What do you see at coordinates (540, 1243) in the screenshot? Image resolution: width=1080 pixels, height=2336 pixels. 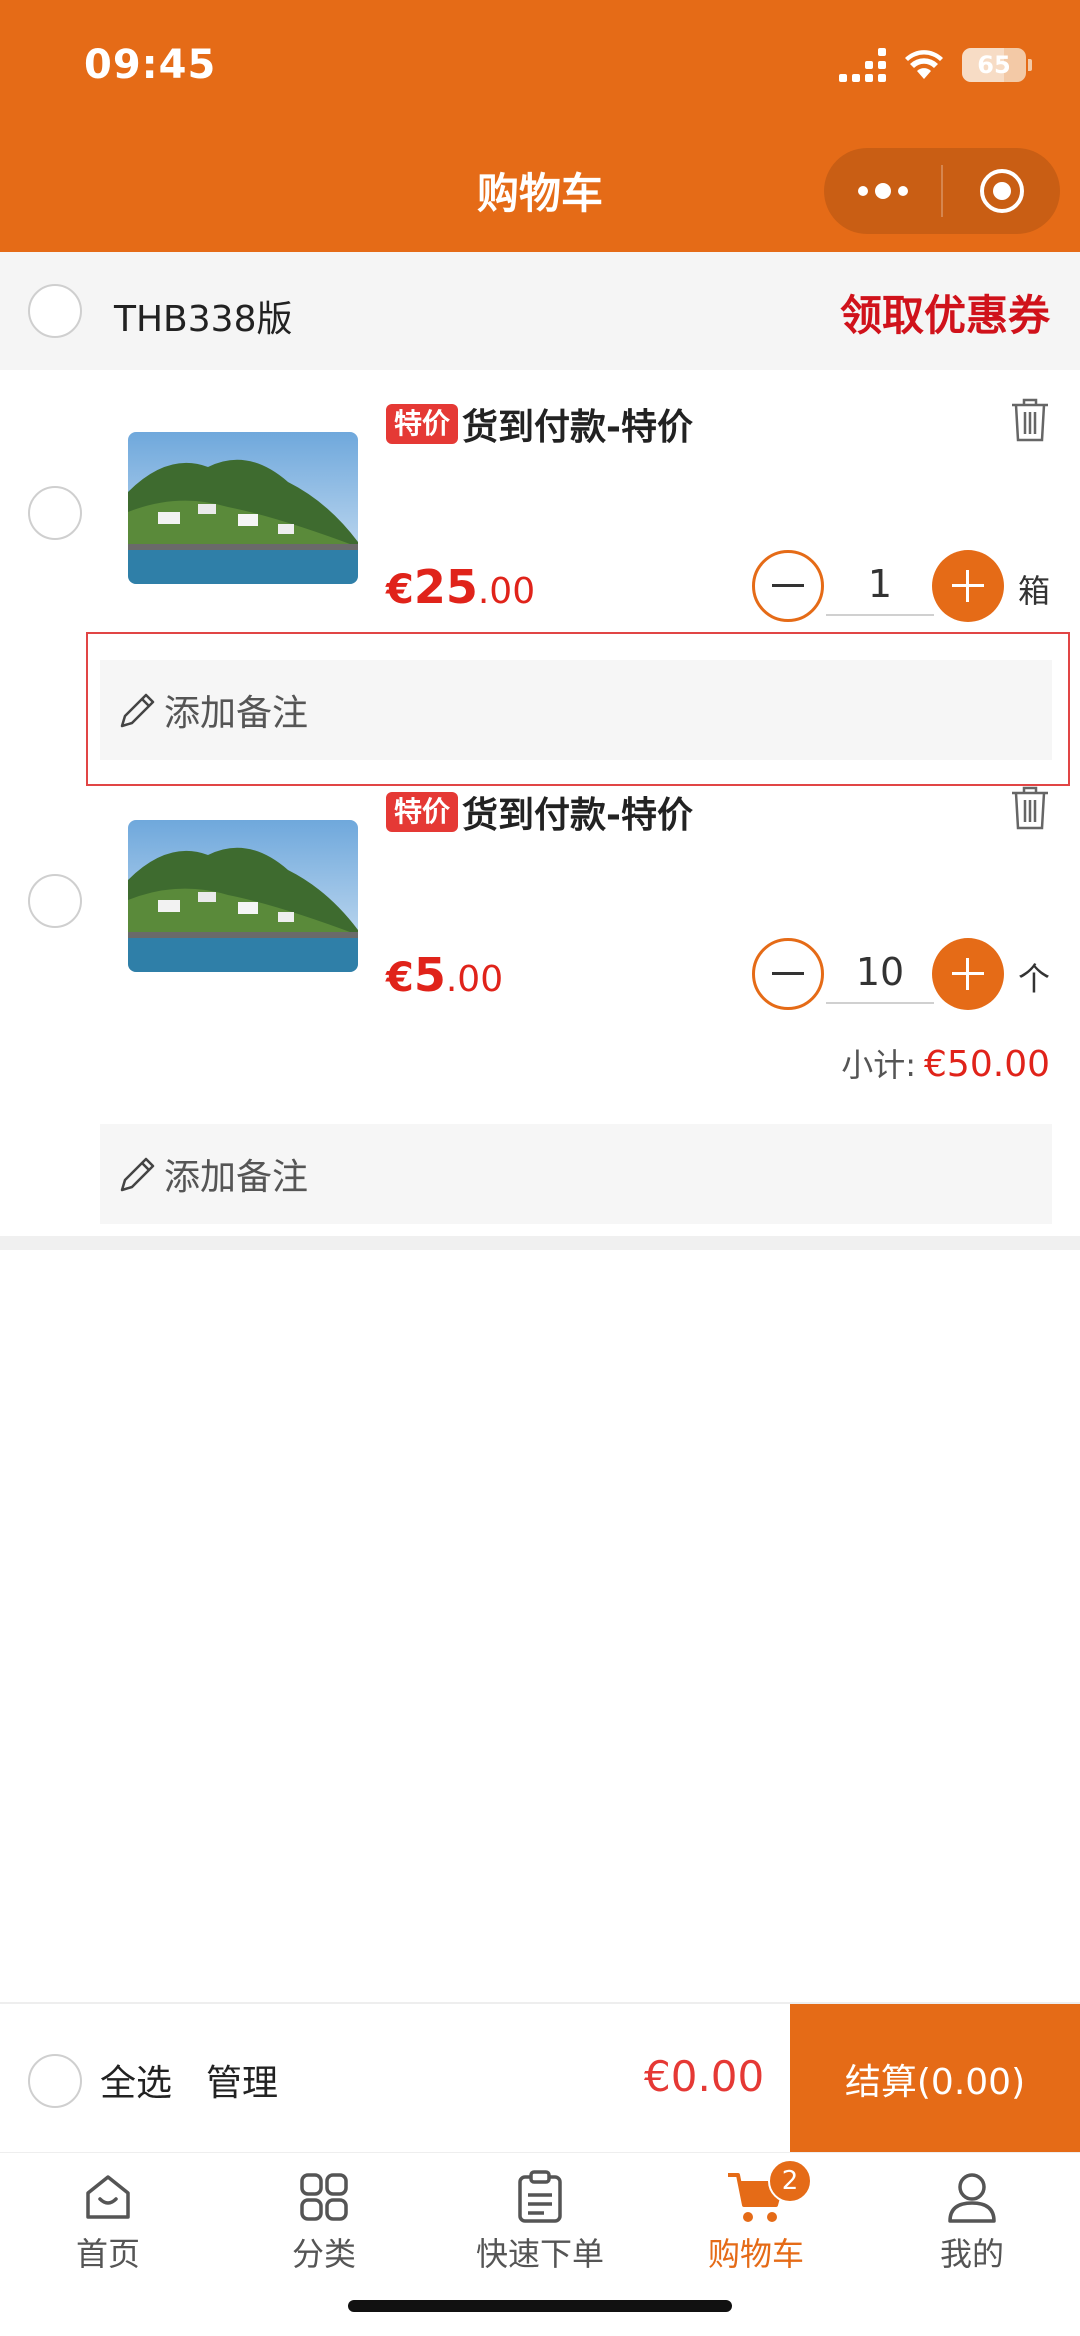 I see `section-divider` at bounding box center [540, 1243].